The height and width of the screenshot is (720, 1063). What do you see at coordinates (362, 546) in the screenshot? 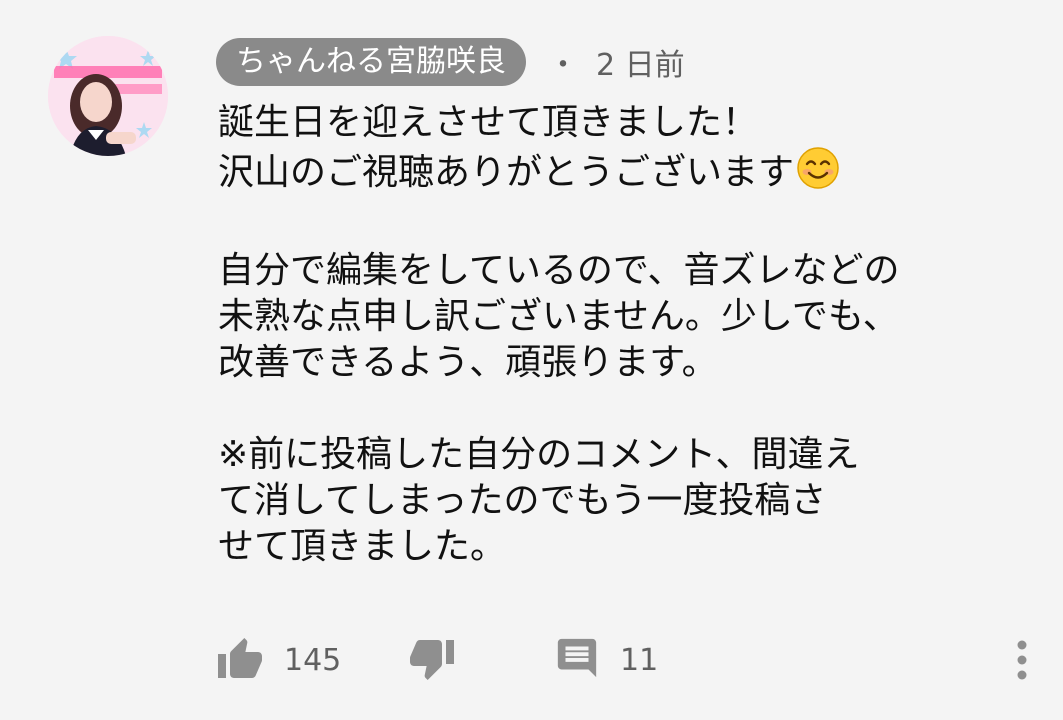
I see `comment-line: せて頂きました。` at bounding box center [362, 546].